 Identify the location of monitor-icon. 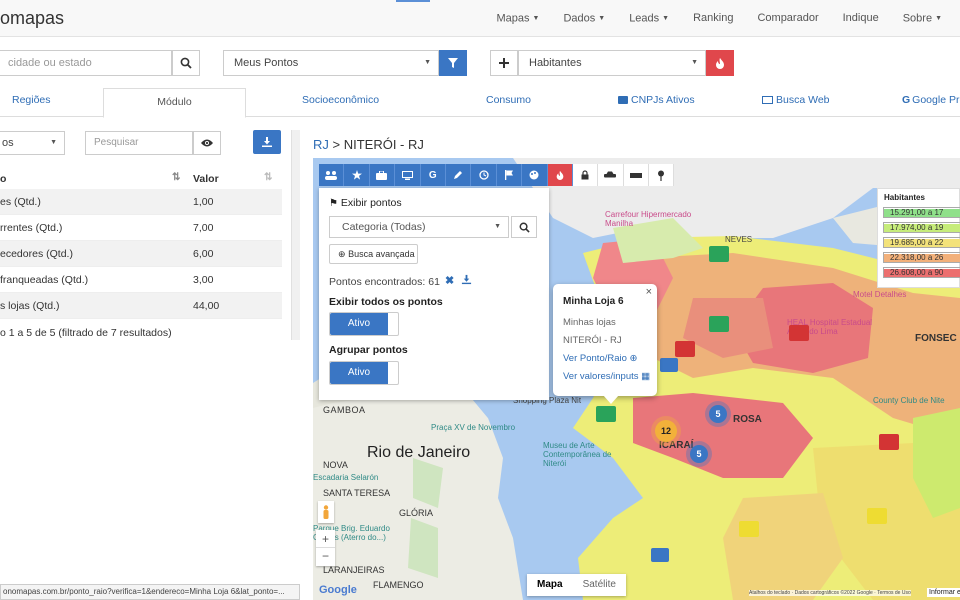
(767, 100).